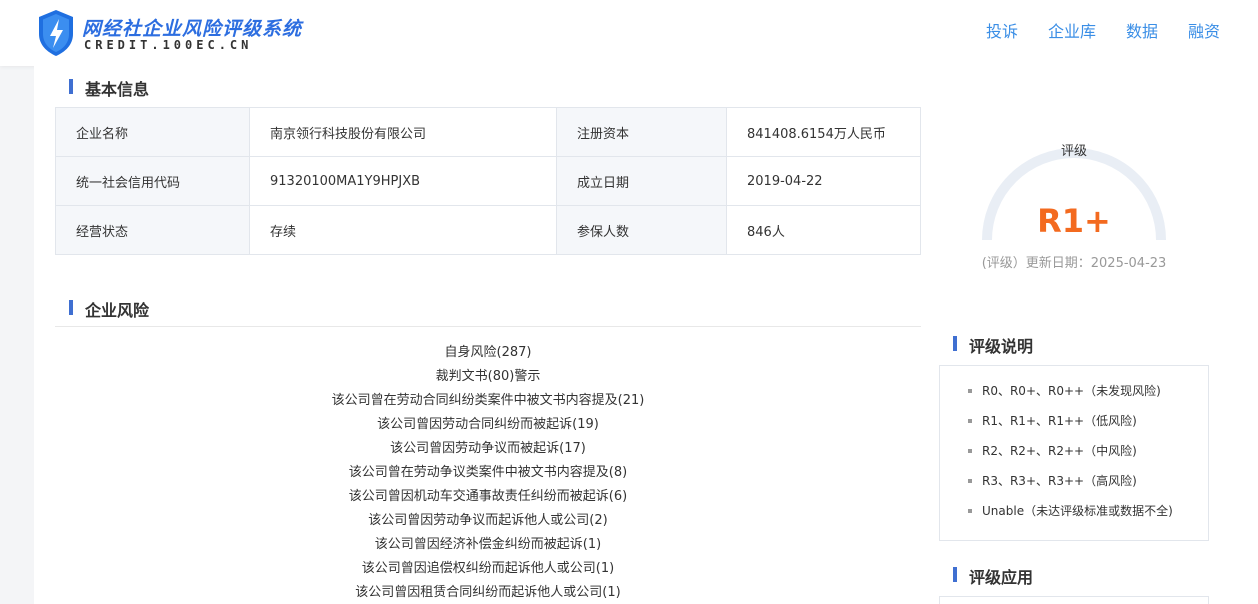  Describe the element at coordinates (1074, 177) in the screenshot. I see `rating-gauge: 评级 R1+` at that location.